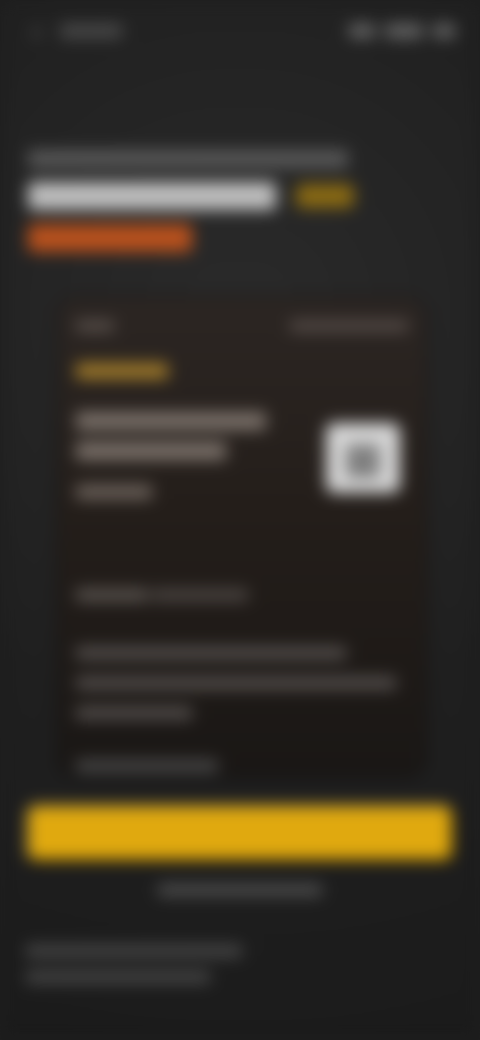  Describe the element at coordinates (200, 595) in the screenshot. I see `card-caption-secondary` at that location.